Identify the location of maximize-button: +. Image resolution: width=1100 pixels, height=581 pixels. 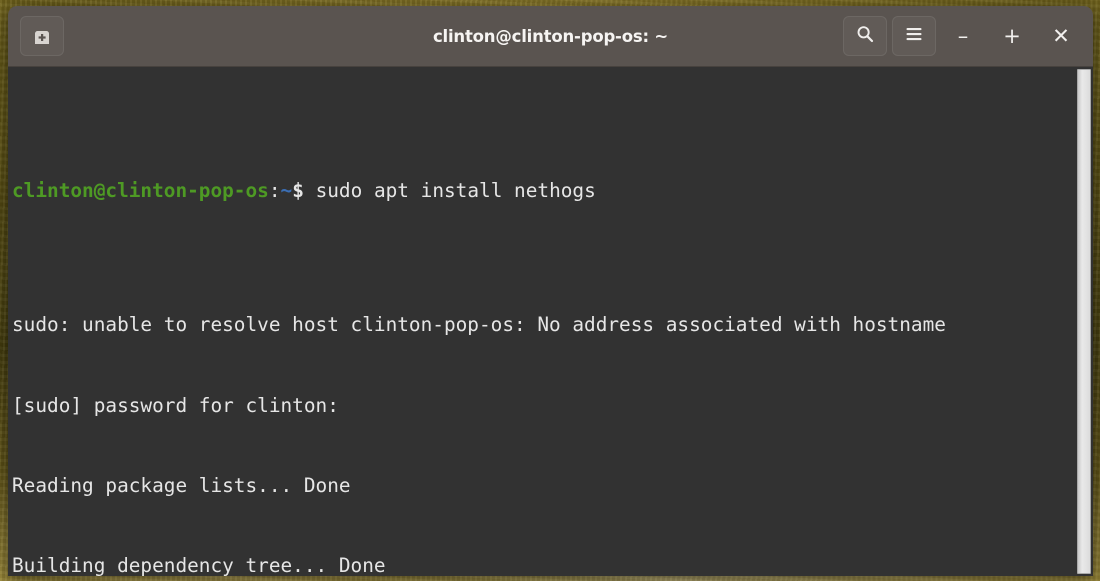
(1012, 36).